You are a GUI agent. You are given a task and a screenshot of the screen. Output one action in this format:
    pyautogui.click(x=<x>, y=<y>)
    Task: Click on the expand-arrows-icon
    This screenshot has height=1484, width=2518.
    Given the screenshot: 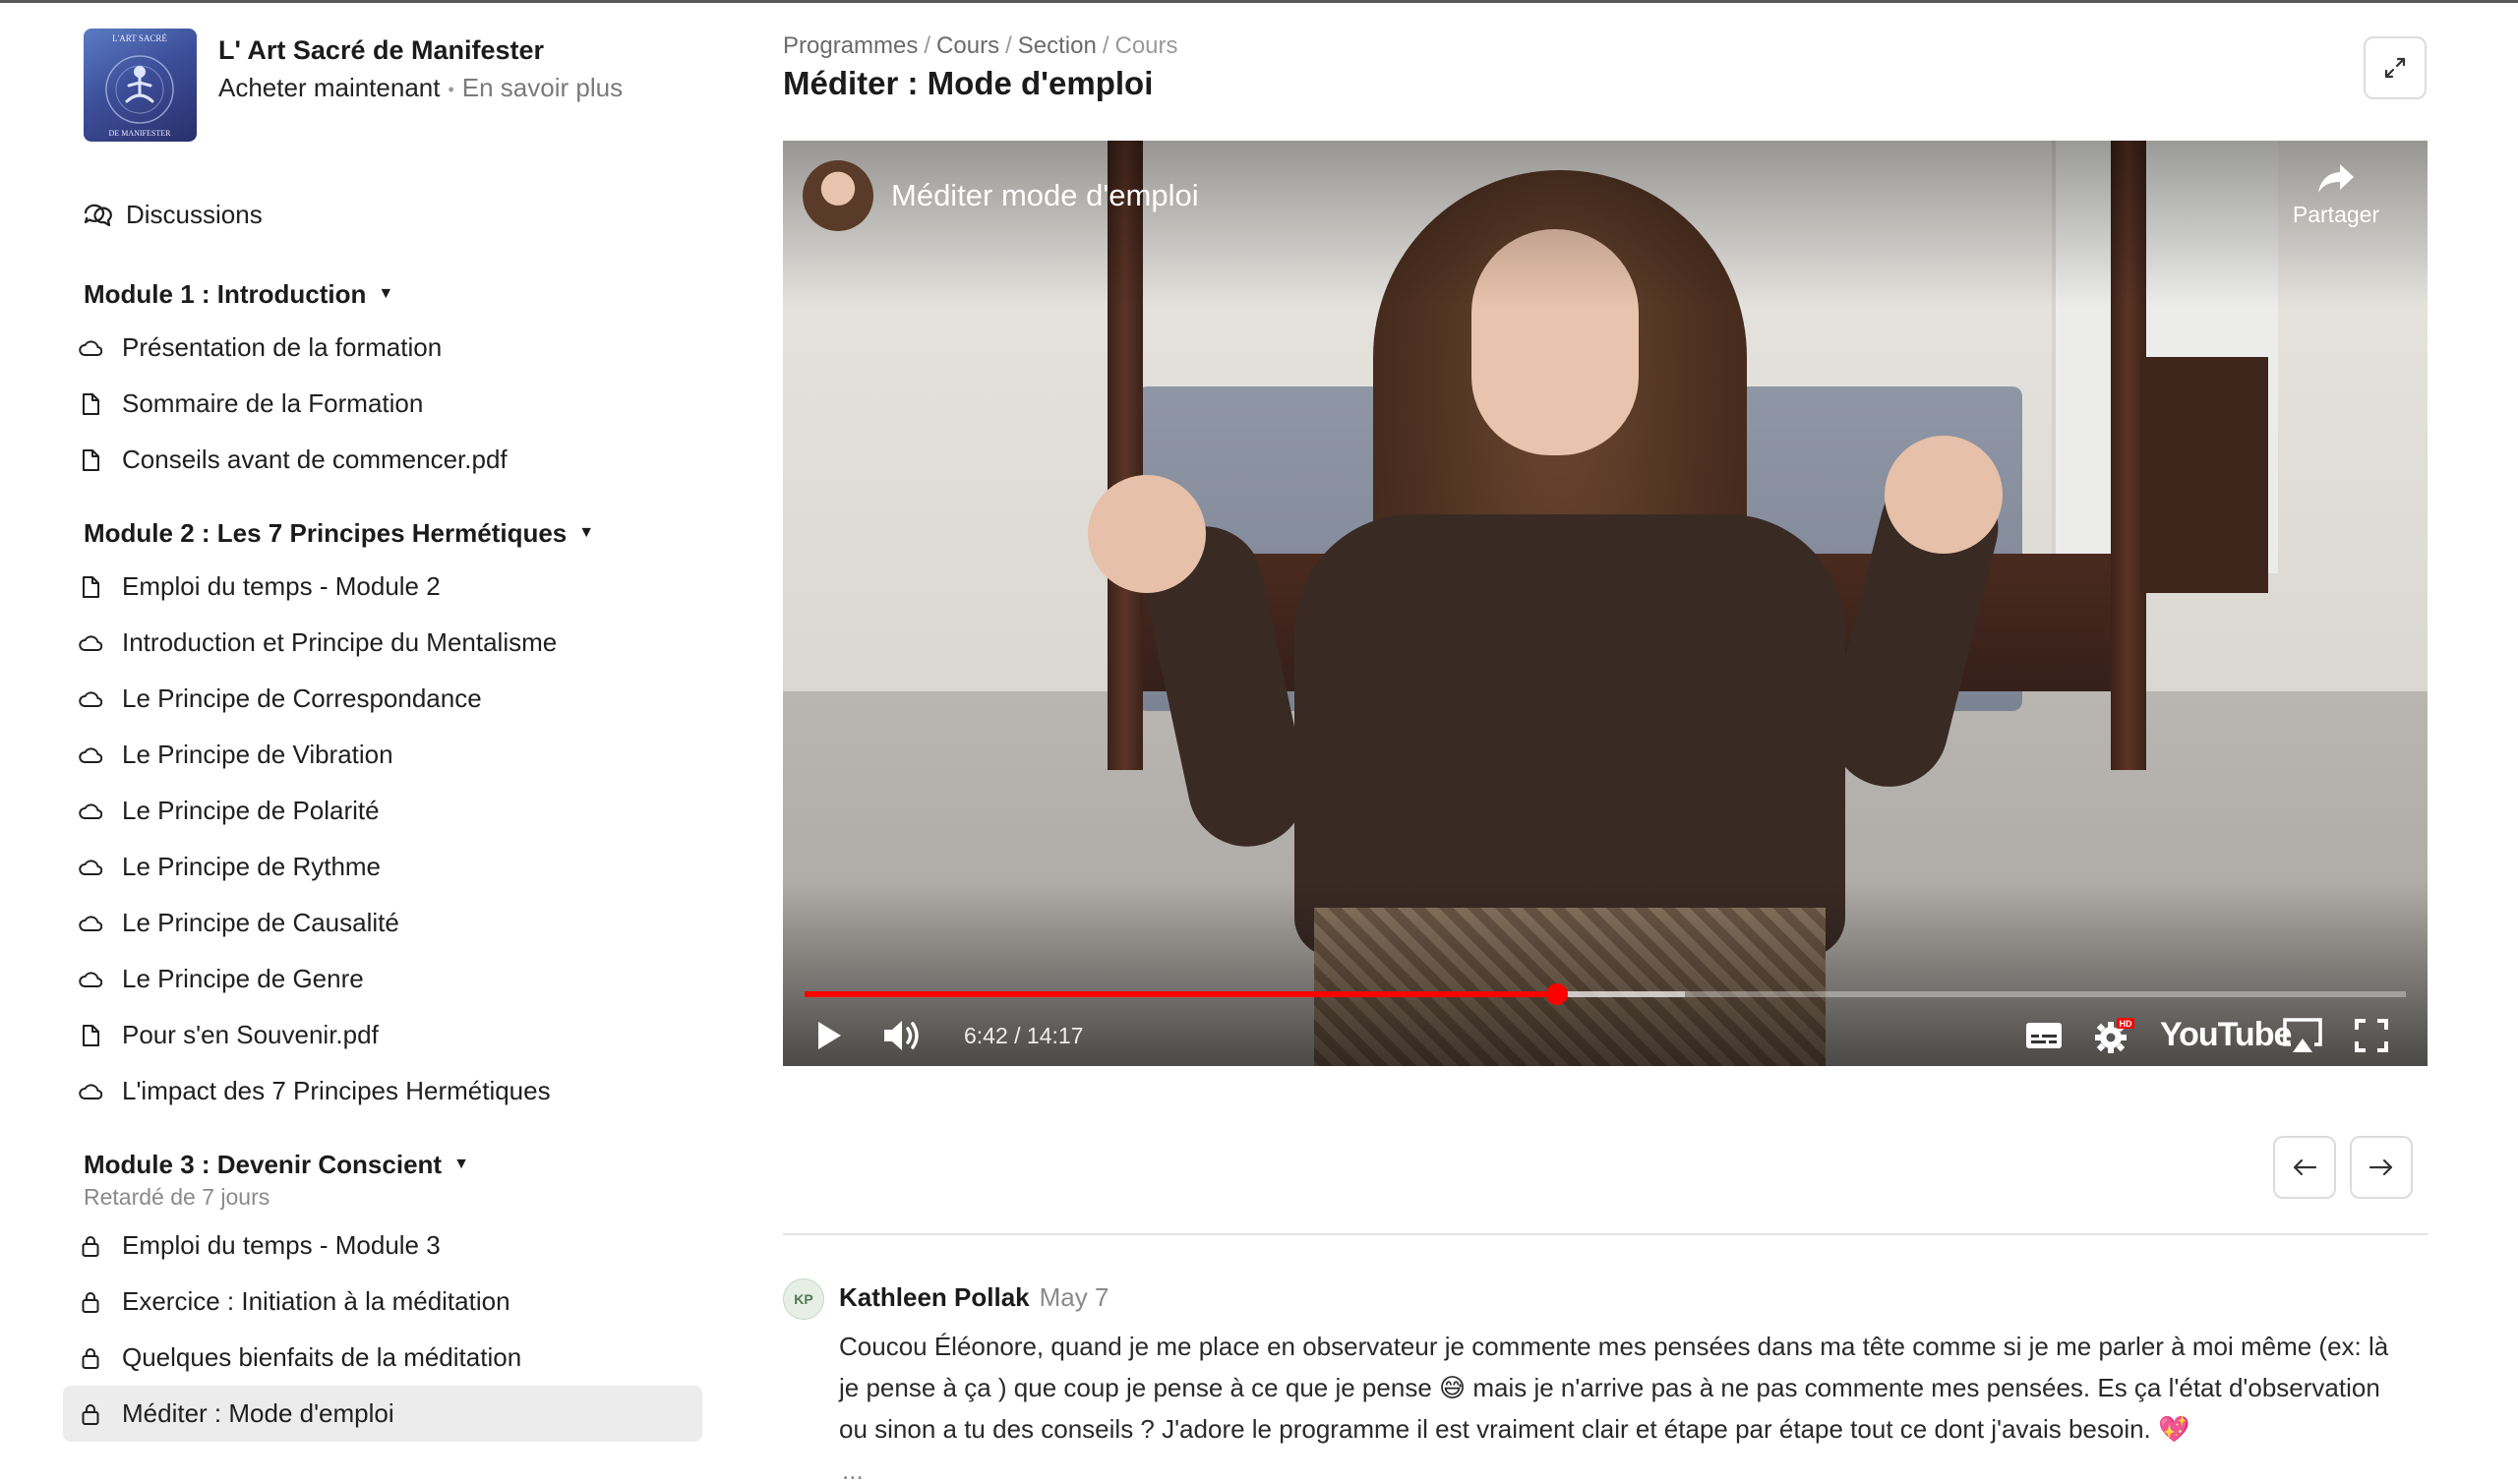 What is the action you would take?
    pyautogui.click(x=2395, y=68)
    